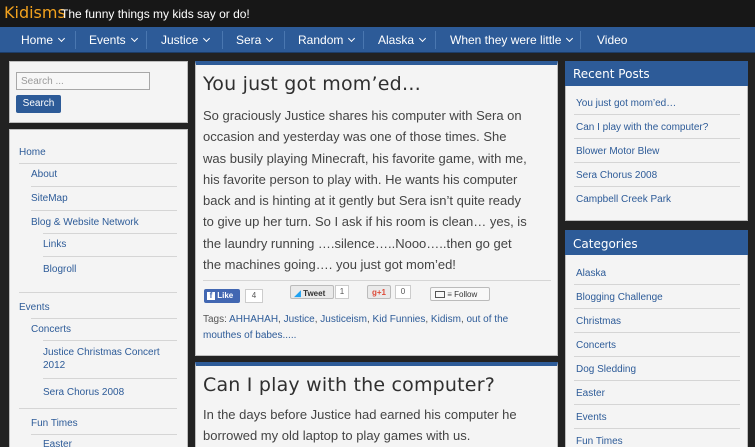  Describe the element at coordinates (215, 319) in the screenshot. I see `tags-label: Tags:` at that location.